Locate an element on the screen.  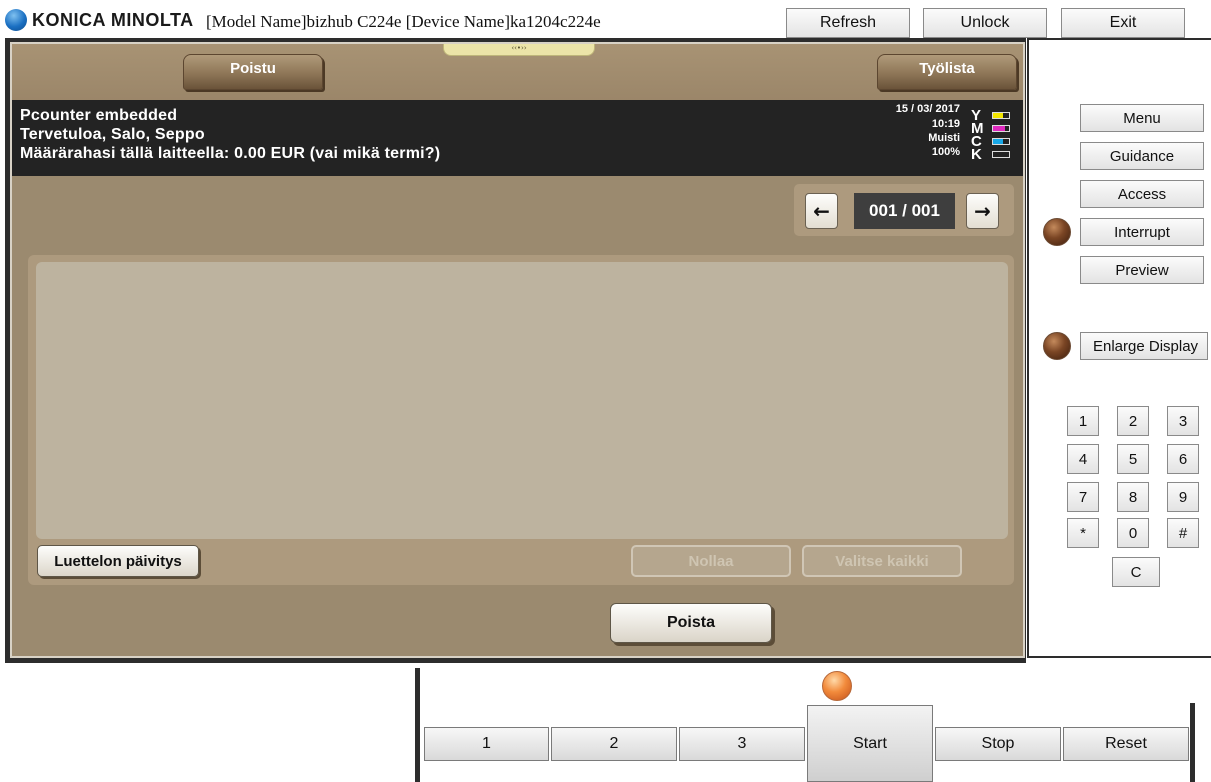
preview-button: Preview is located at coordinates (1142, 270).